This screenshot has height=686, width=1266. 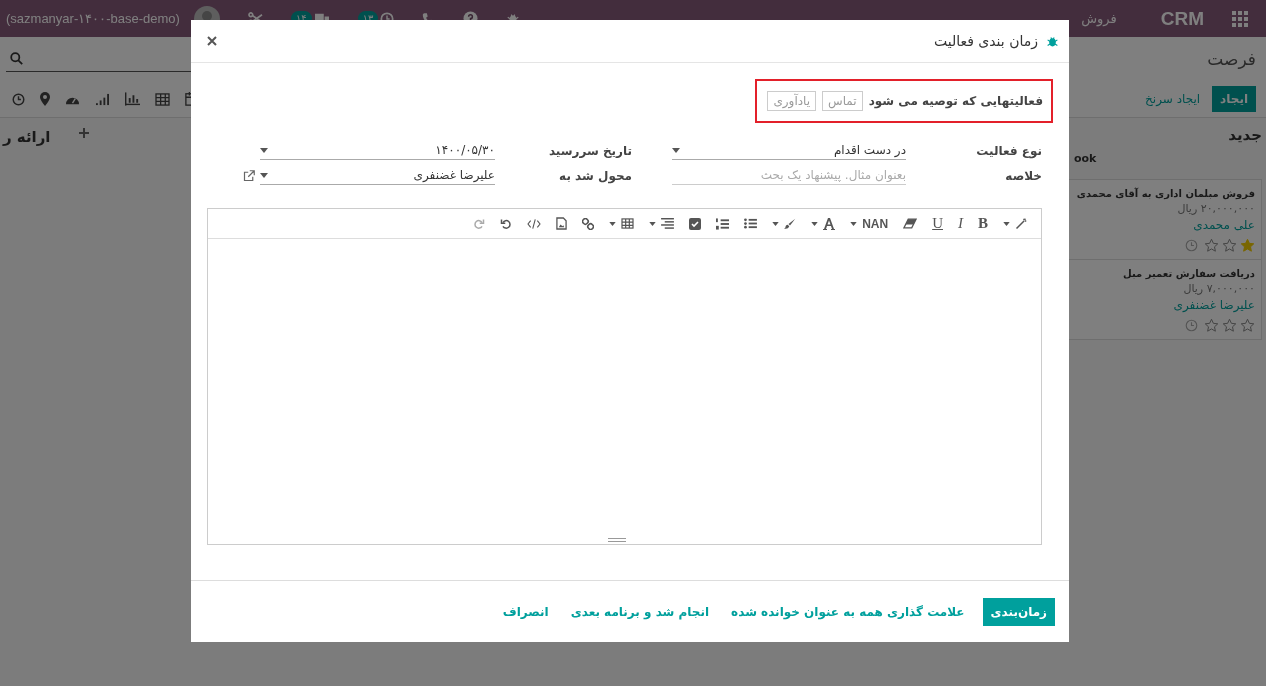 I want to click on checkbox-icon, so click(x=695, y=223).